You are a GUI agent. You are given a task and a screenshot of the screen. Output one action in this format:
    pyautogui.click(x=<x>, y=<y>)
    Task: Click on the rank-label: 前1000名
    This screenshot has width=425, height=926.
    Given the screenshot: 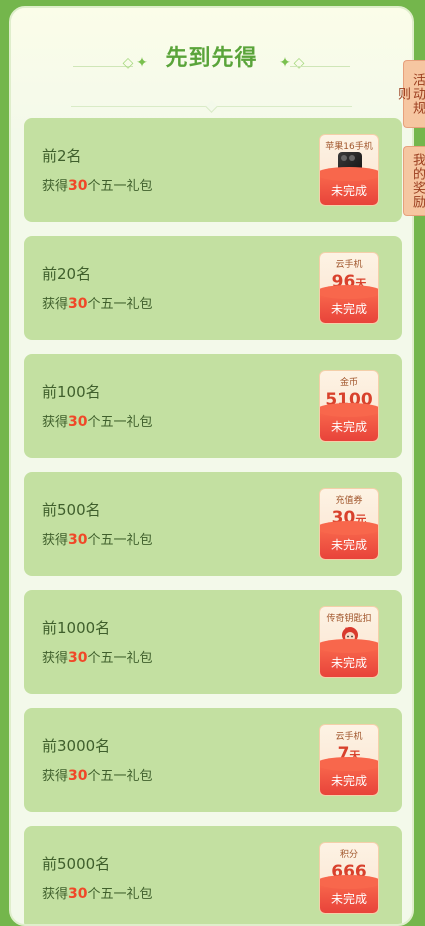 What is the action you would take?
    pyautogui.click(x=76, y=628)
    